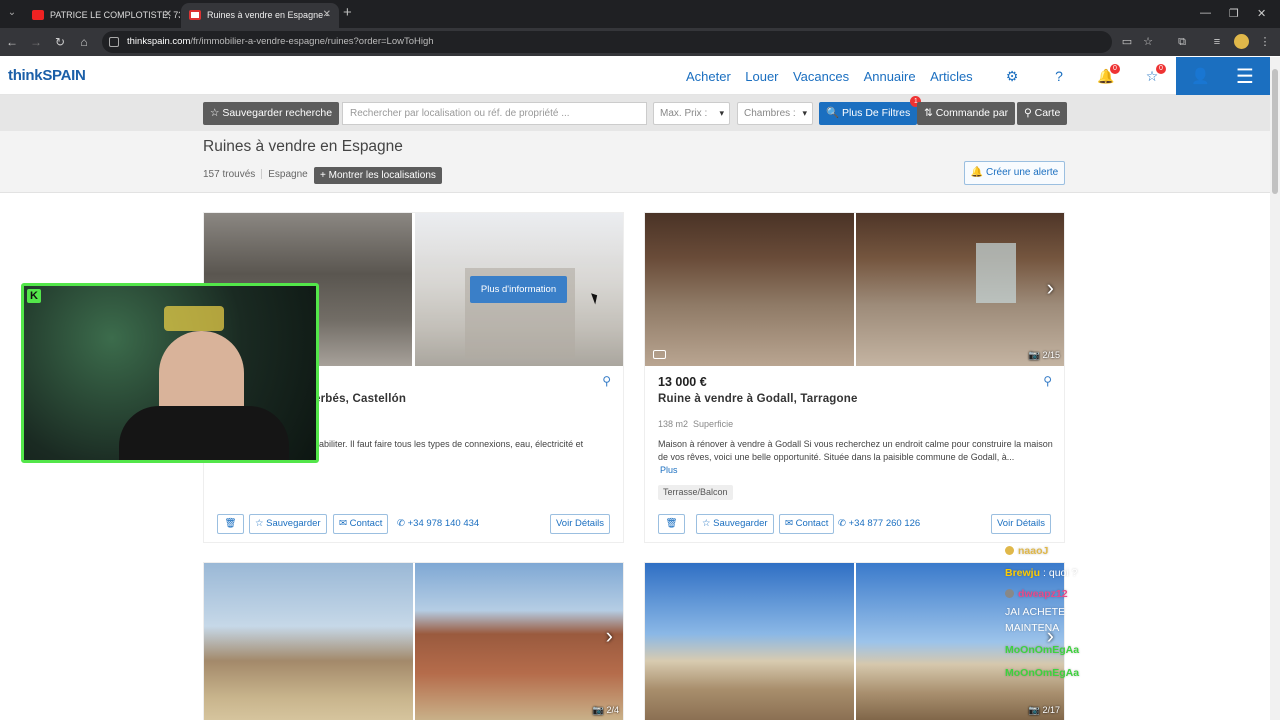 Image resolution: width=1280 pixels, height=720 pixels. I want to click on camera-icon: 📷, so click(1035, 710).